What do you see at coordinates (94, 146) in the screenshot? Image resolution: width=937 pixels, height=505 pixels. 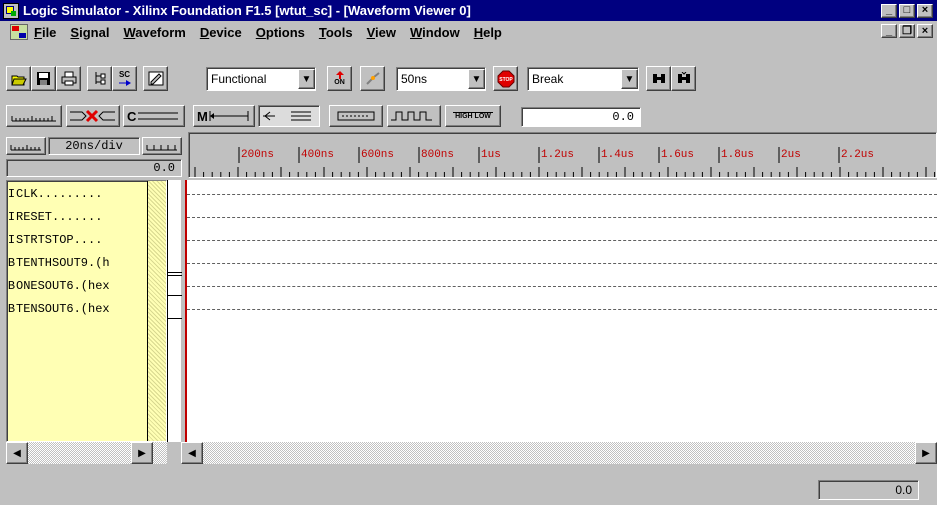 I see `time-scale-display: 20ns/div` at bounding box center [94, 146].